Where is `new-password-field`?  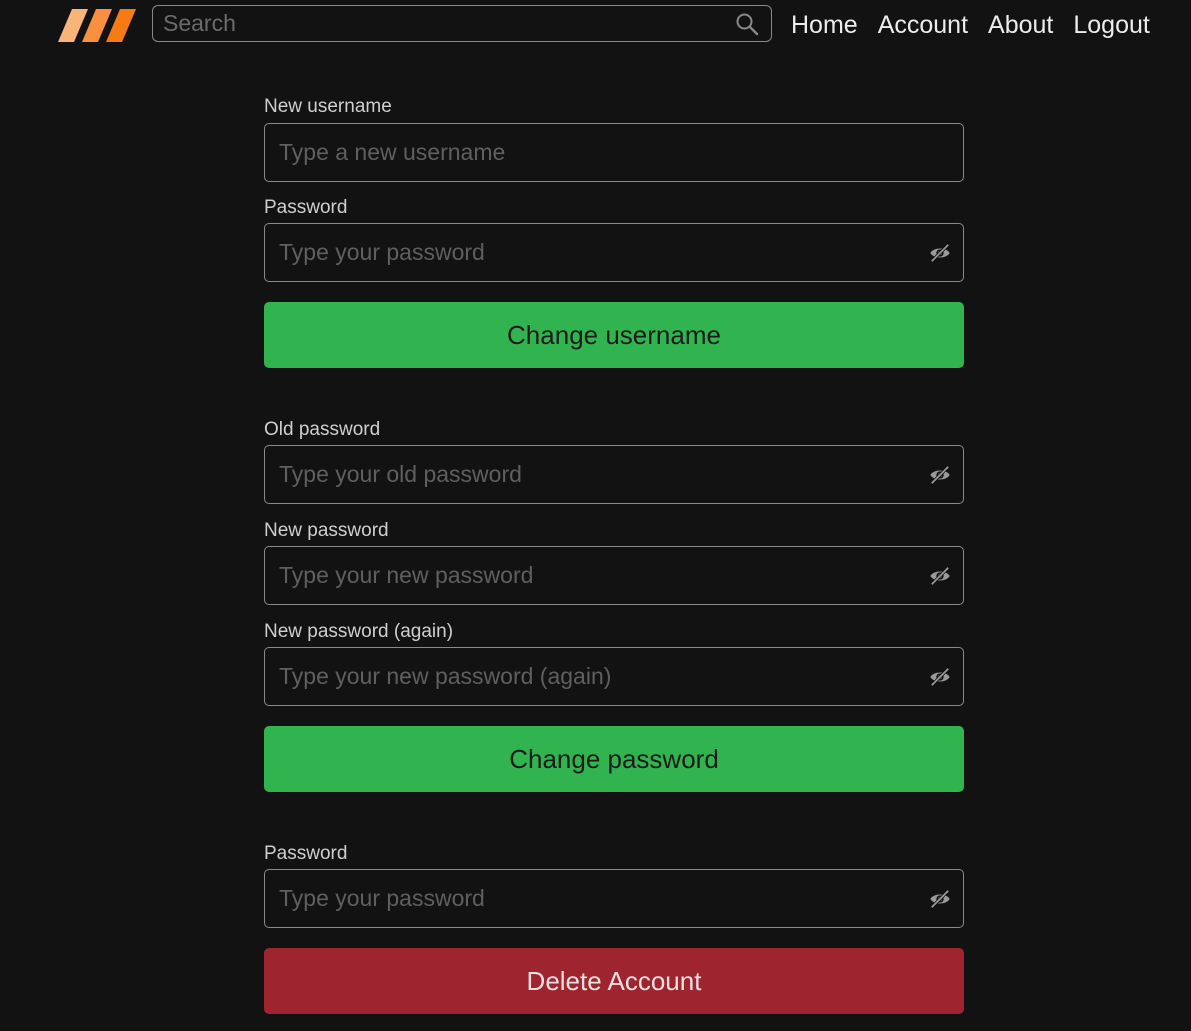 new-password-field is located at coordinates (614, 575).